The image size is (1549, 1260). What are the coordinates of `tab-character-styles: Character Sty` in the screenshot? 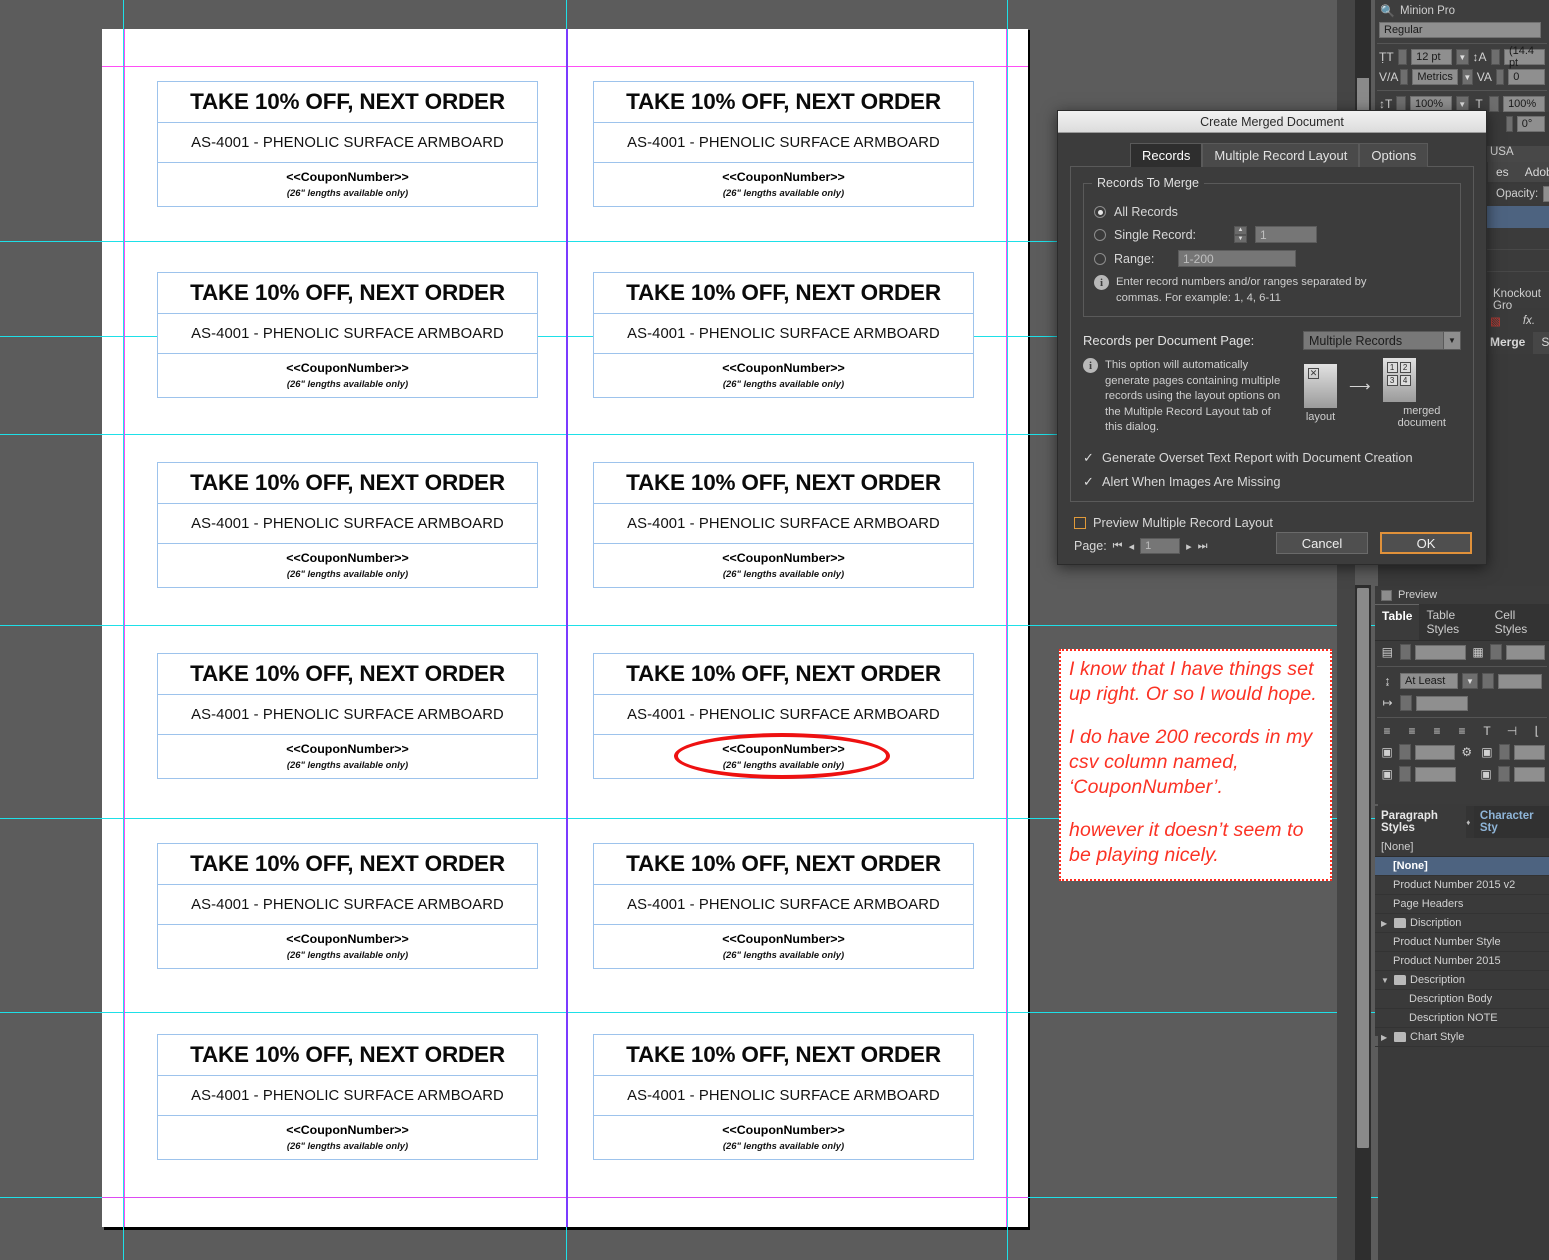 It's located at (1511, 822).